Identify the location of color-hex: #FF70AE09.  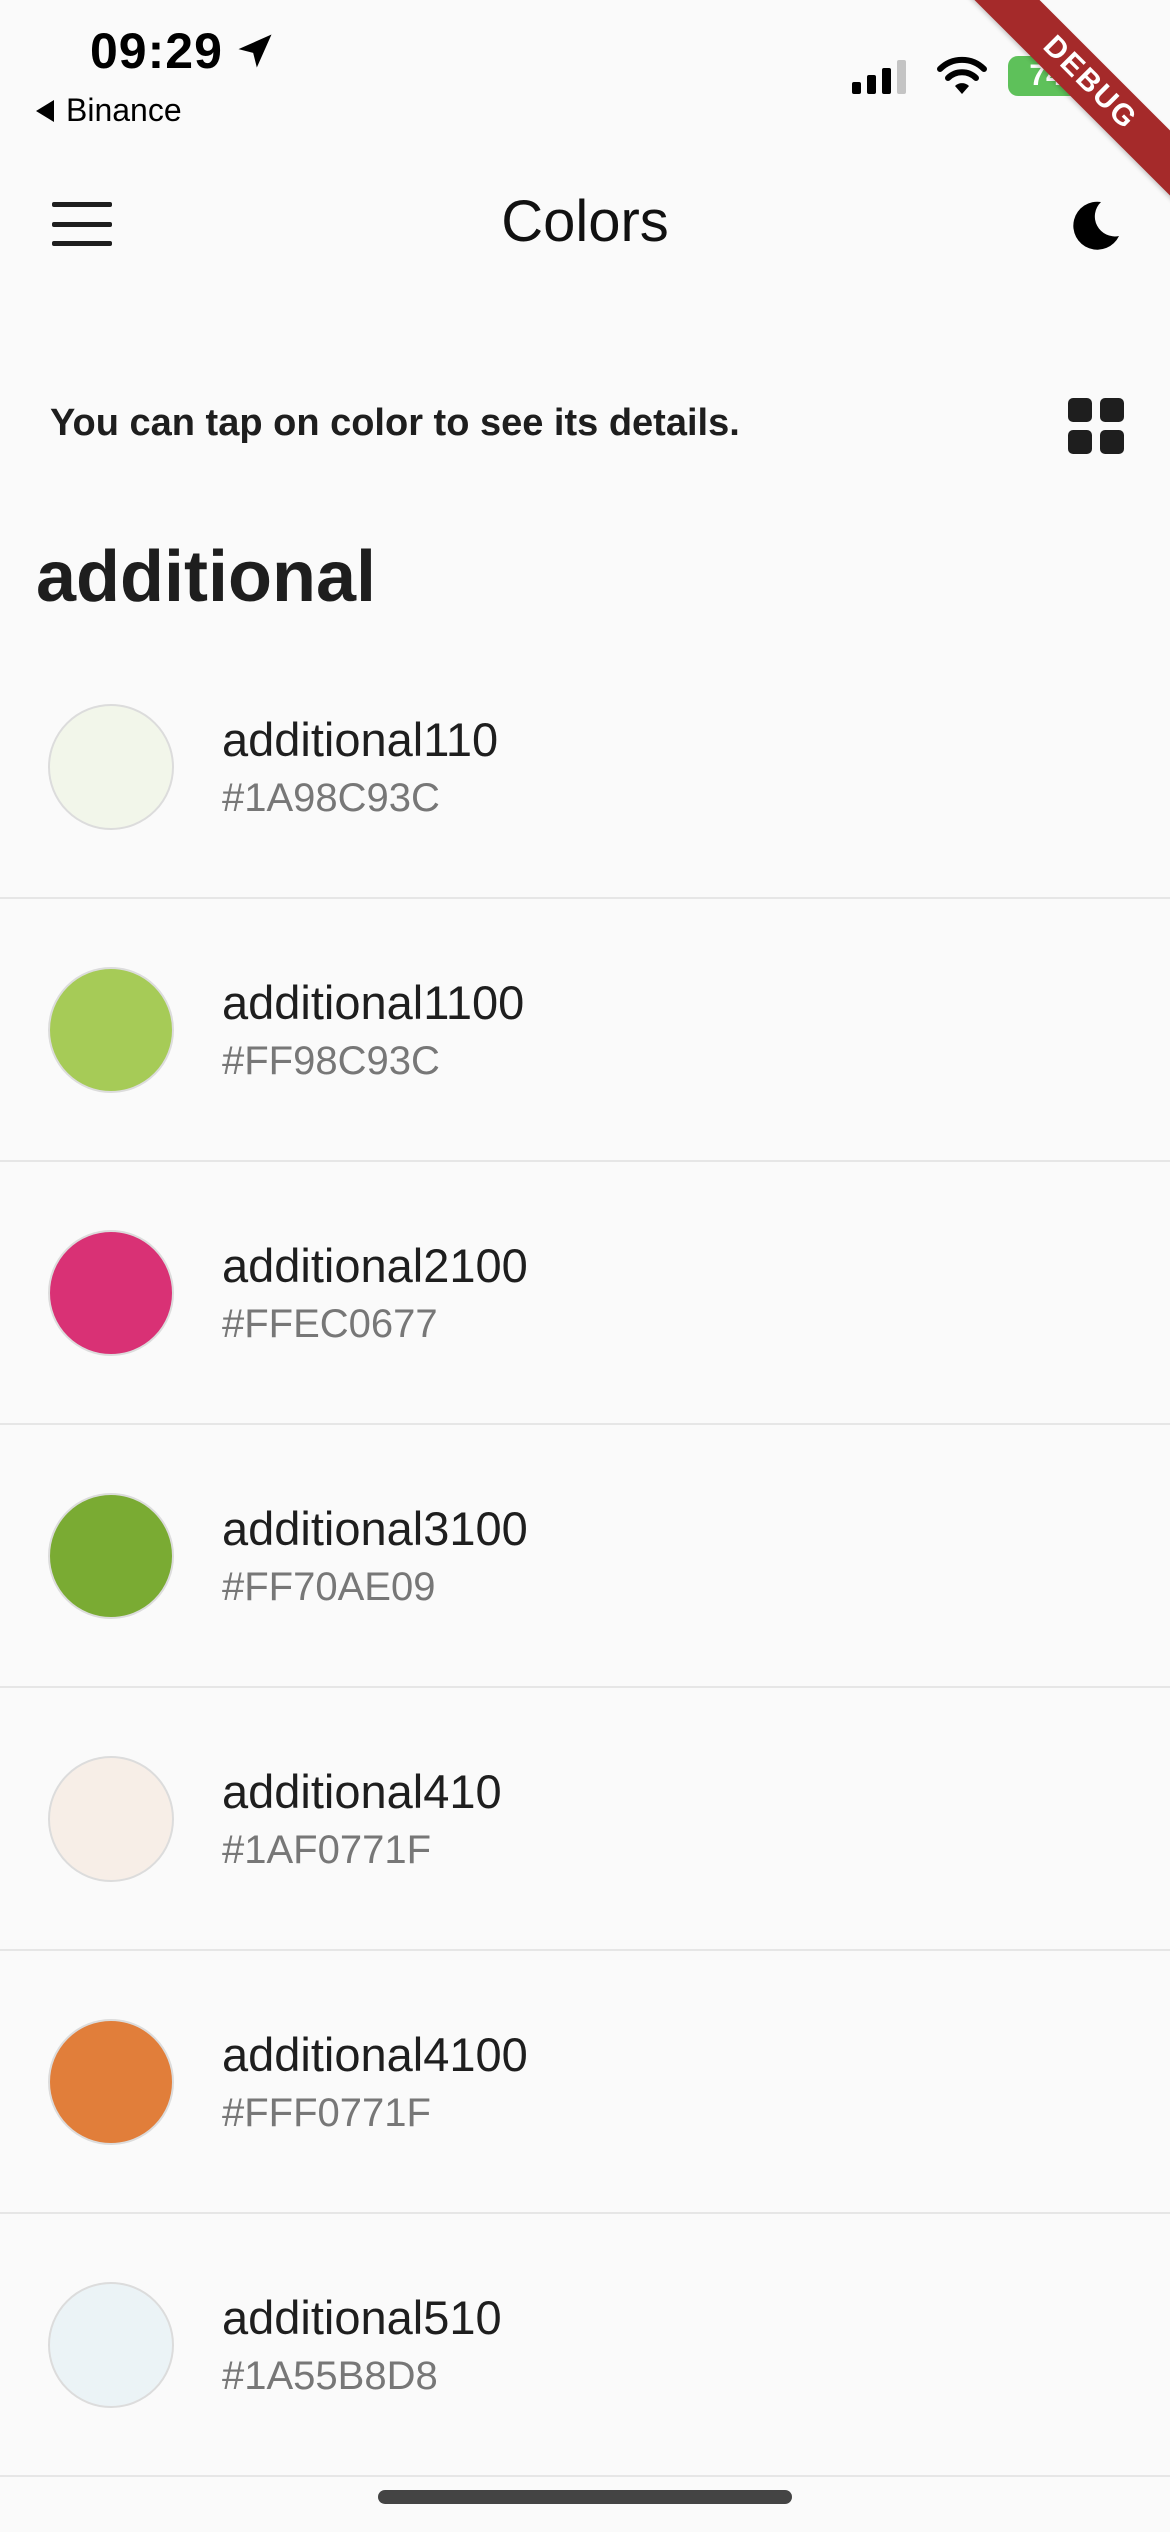
(329, 1587).